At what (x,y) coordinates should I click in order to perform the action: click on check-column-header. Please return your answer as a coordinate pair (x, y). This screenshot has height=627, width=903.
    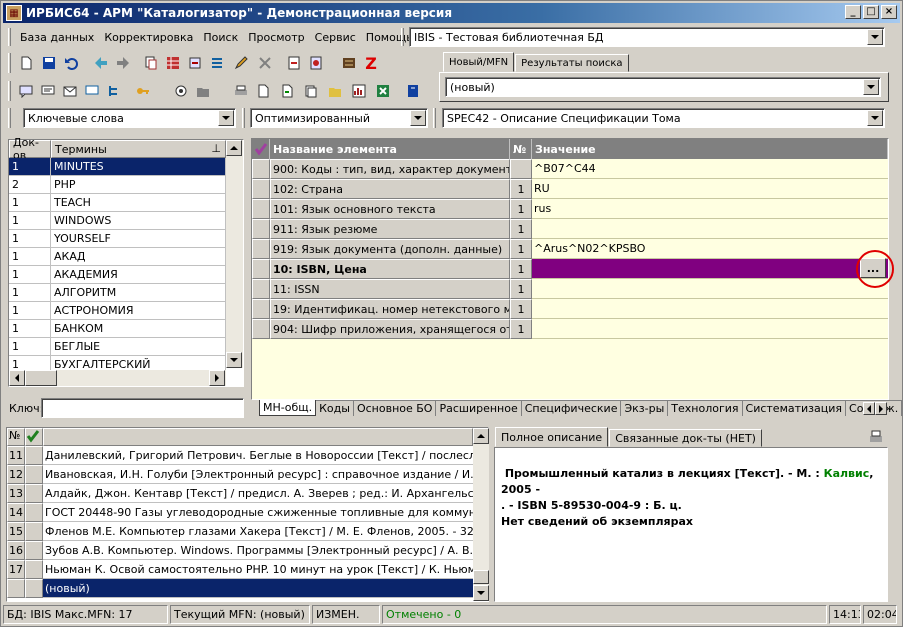
    Looking at the image, I should click on (261, 149).